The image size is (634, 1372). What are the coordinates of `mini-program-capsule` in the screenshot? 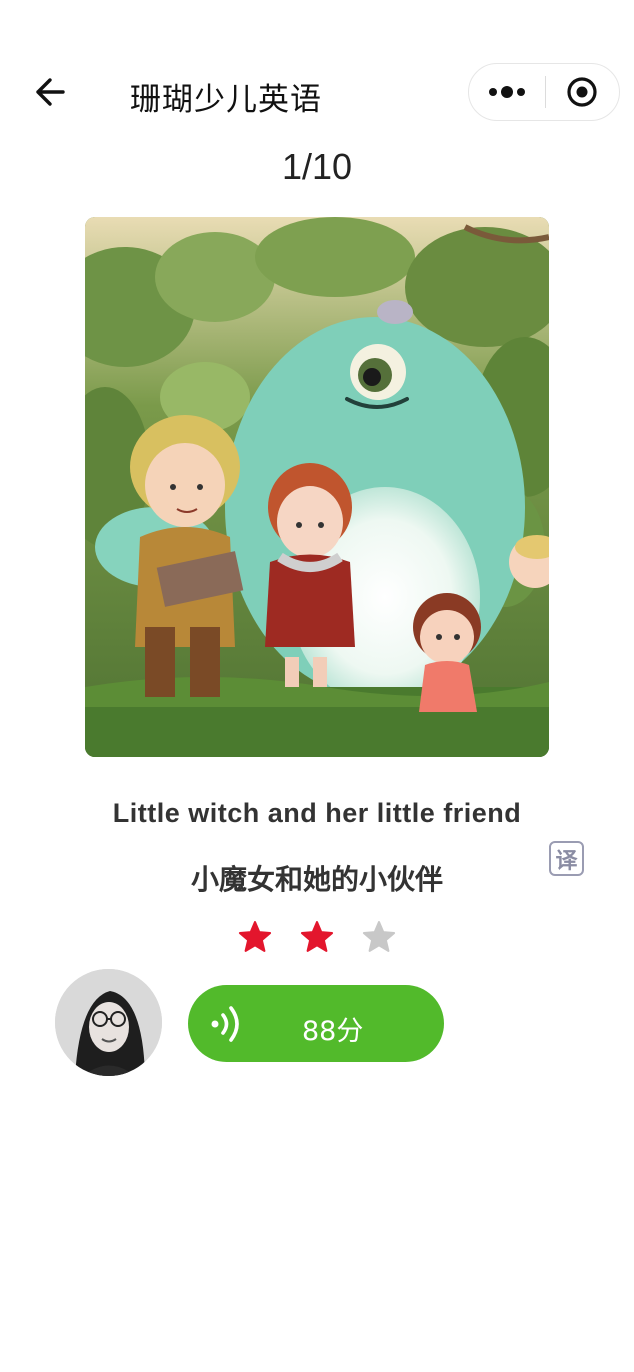 It's located at (544, 92).